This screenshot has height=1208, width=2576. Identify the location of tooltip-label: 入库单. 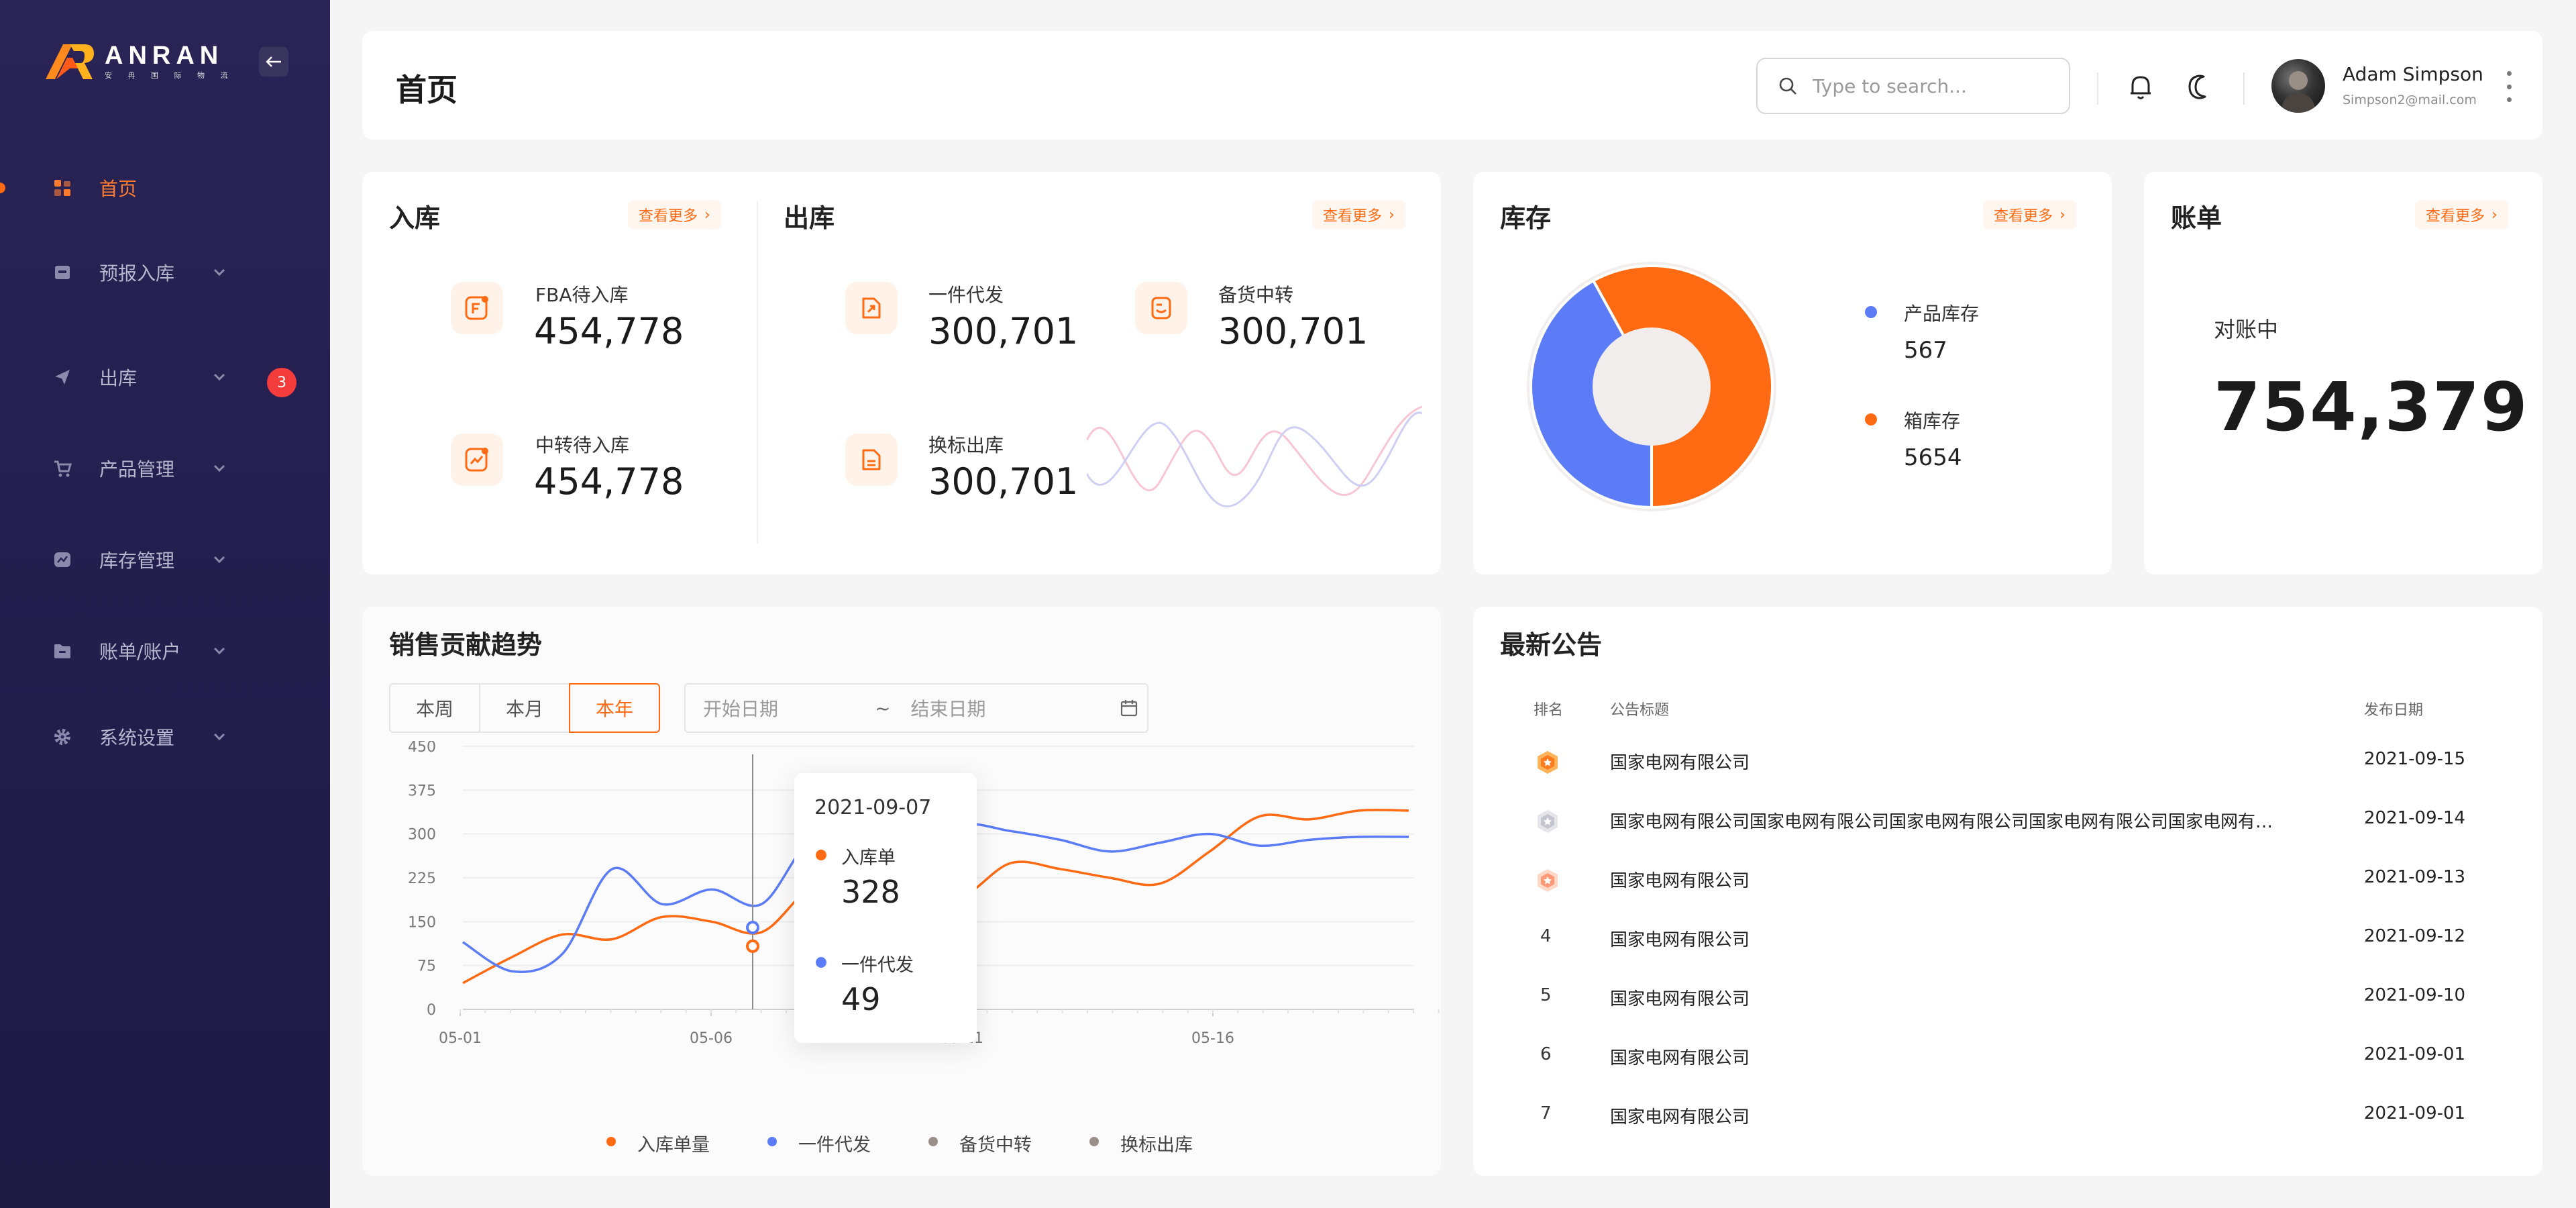
(868, 858).